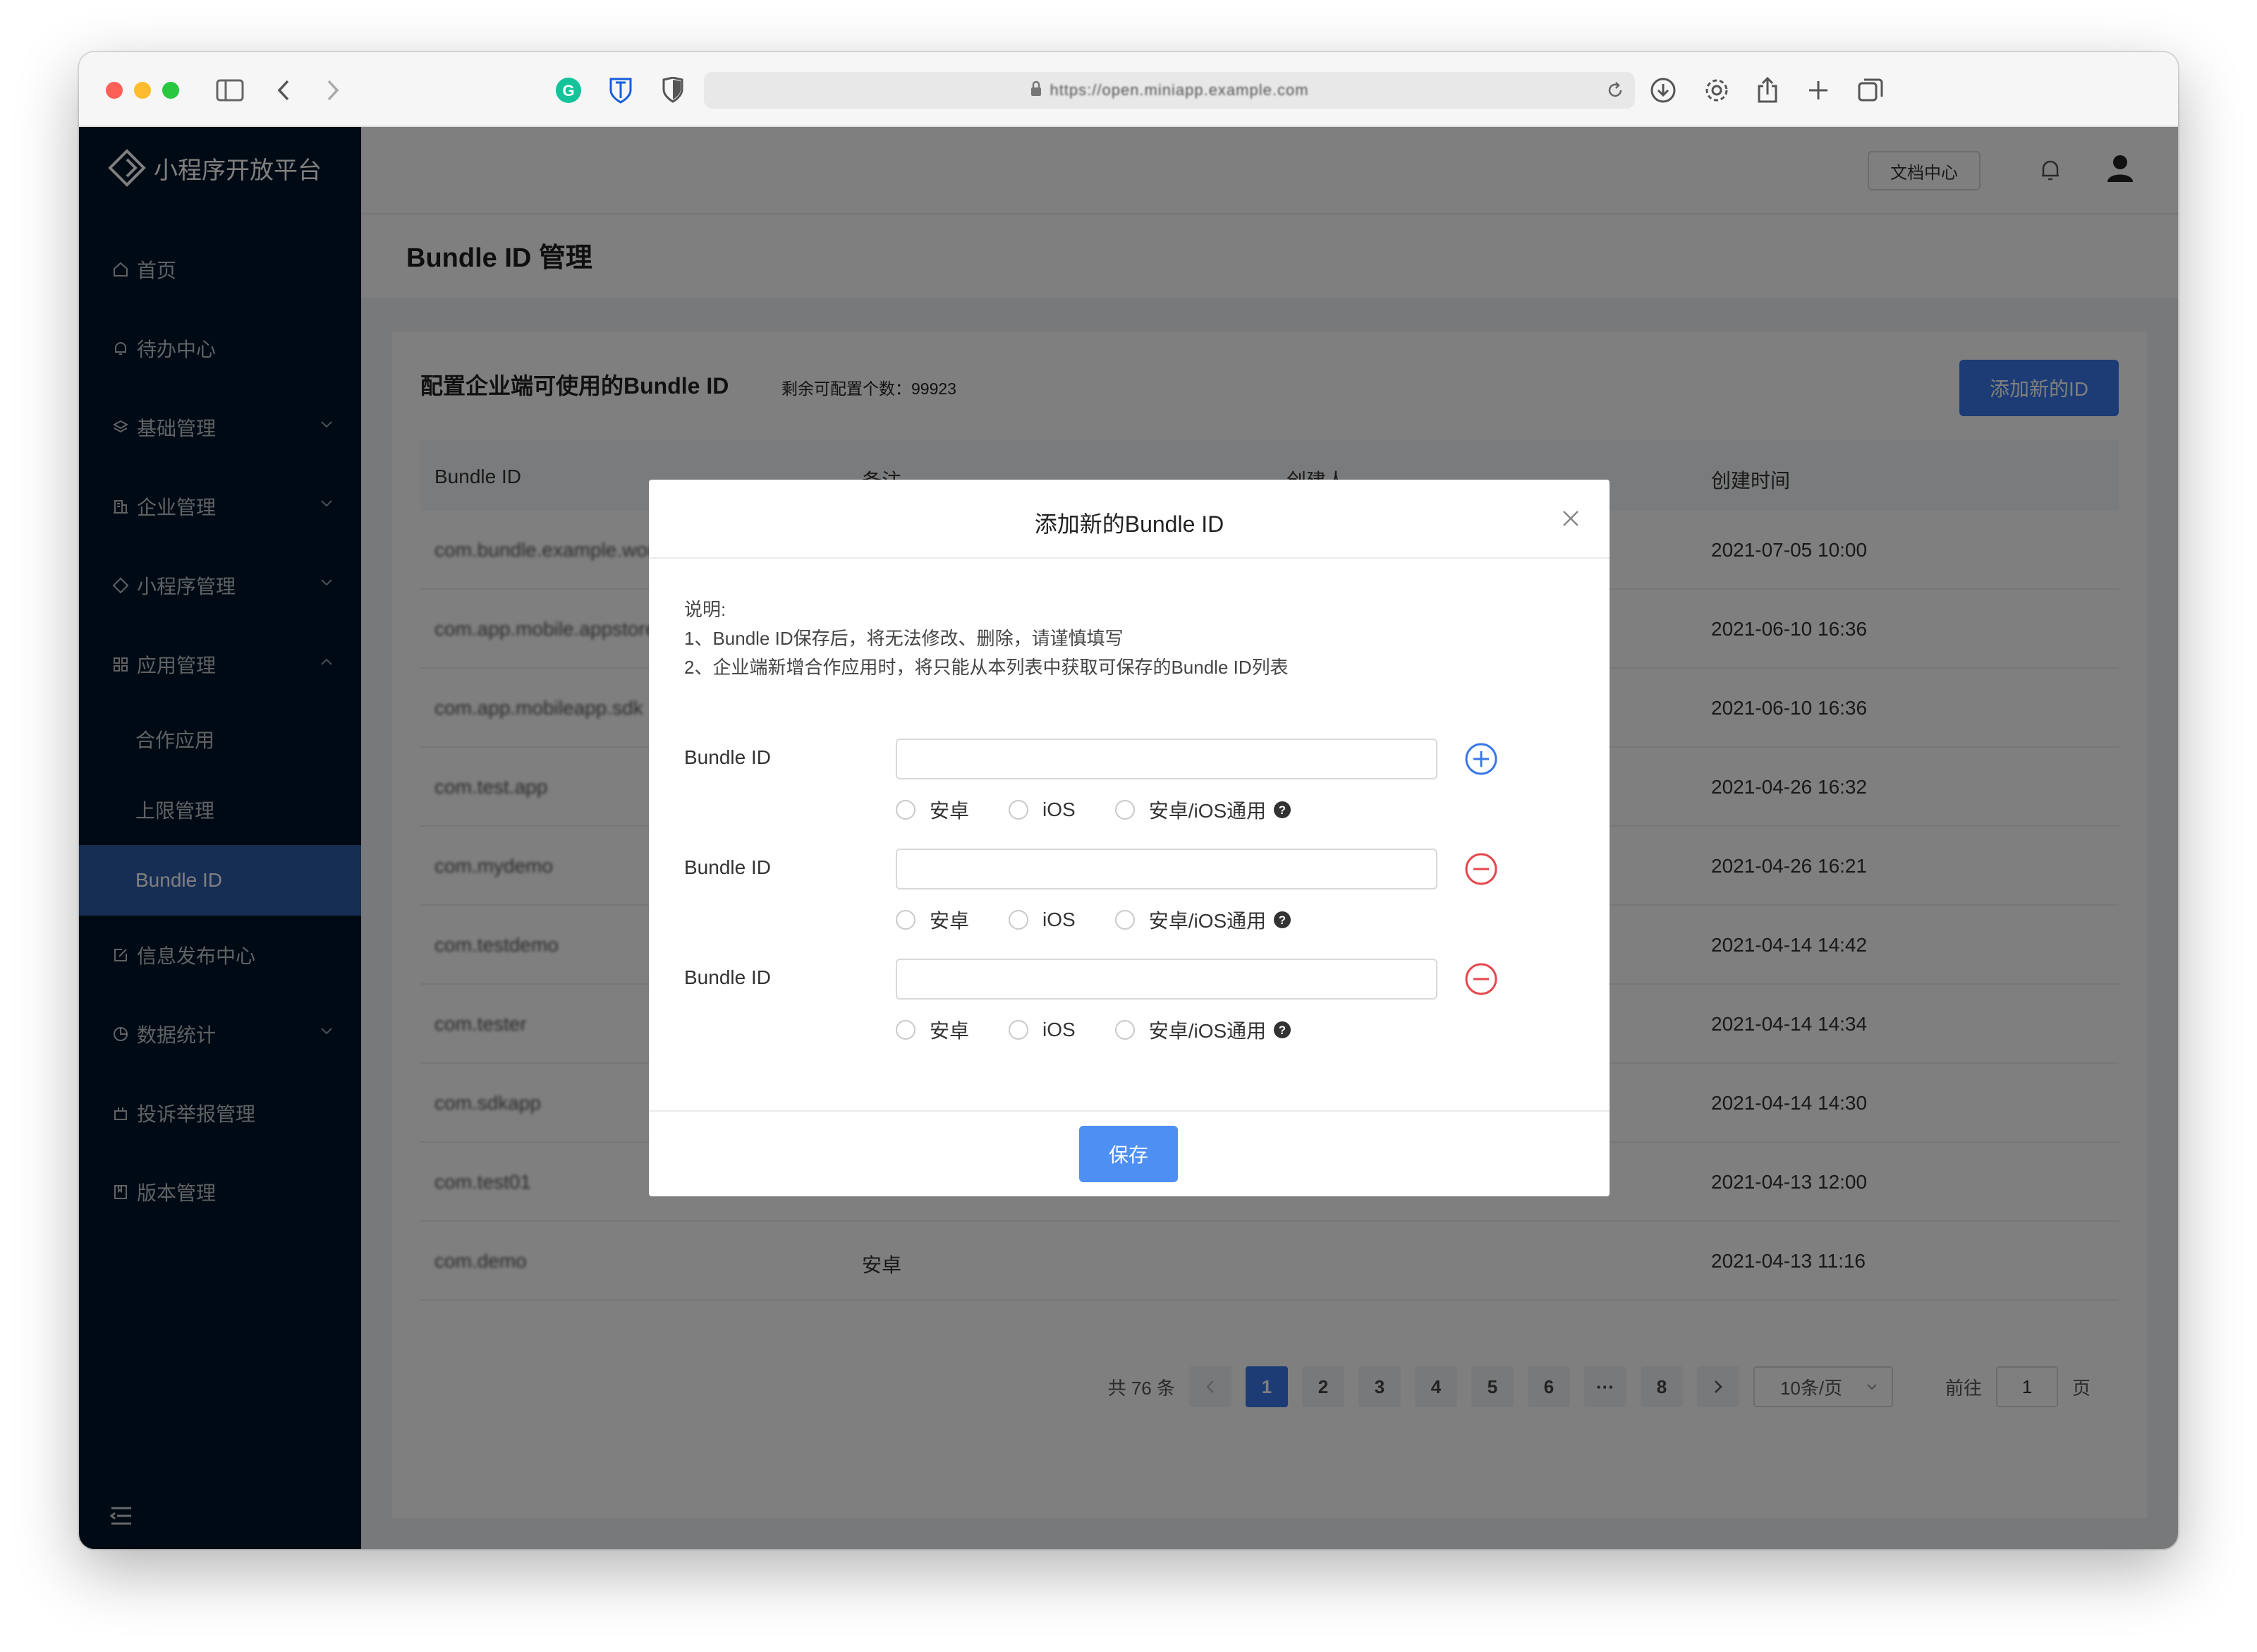  What do you see at coordinates (1818, 90) in the screenshot?
I see `new-tab-icon` at bounding box center [1818, 90].